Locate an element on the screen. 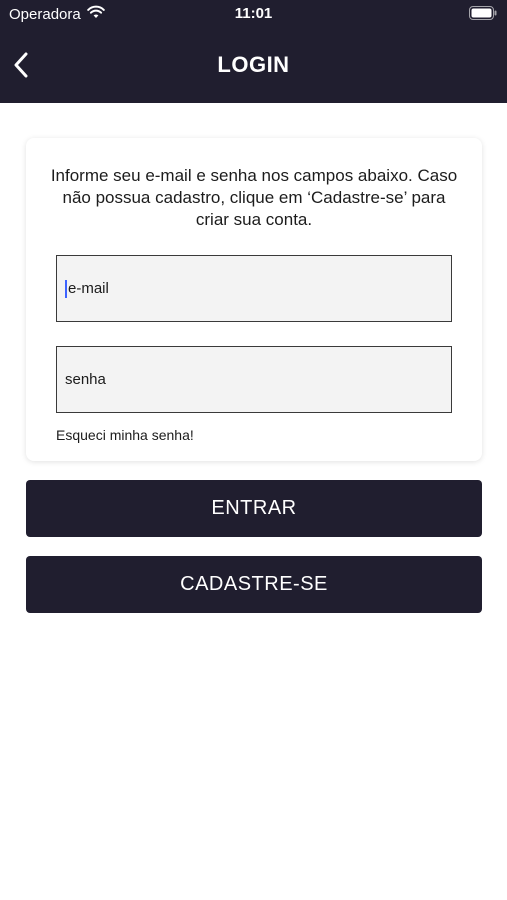 This screenshot has width=507, height=900. battery-icon is located at coordinates (483, 15).